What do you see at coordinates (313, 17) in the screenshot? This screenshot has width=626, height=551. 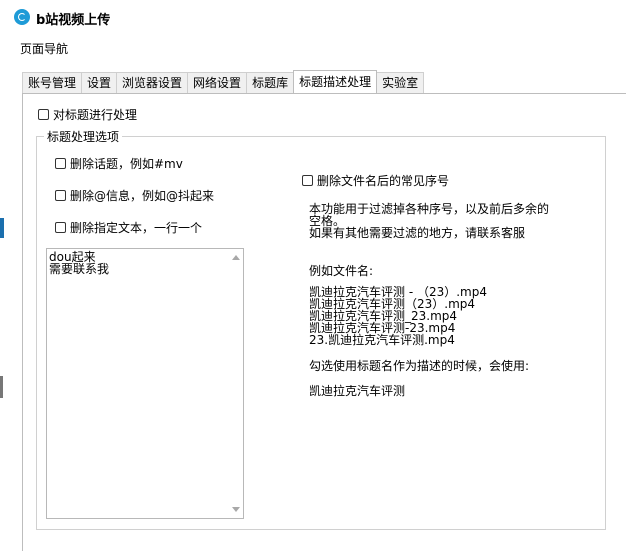 I see `title-bar: b站视频上传` at bounding box center [313, 17].